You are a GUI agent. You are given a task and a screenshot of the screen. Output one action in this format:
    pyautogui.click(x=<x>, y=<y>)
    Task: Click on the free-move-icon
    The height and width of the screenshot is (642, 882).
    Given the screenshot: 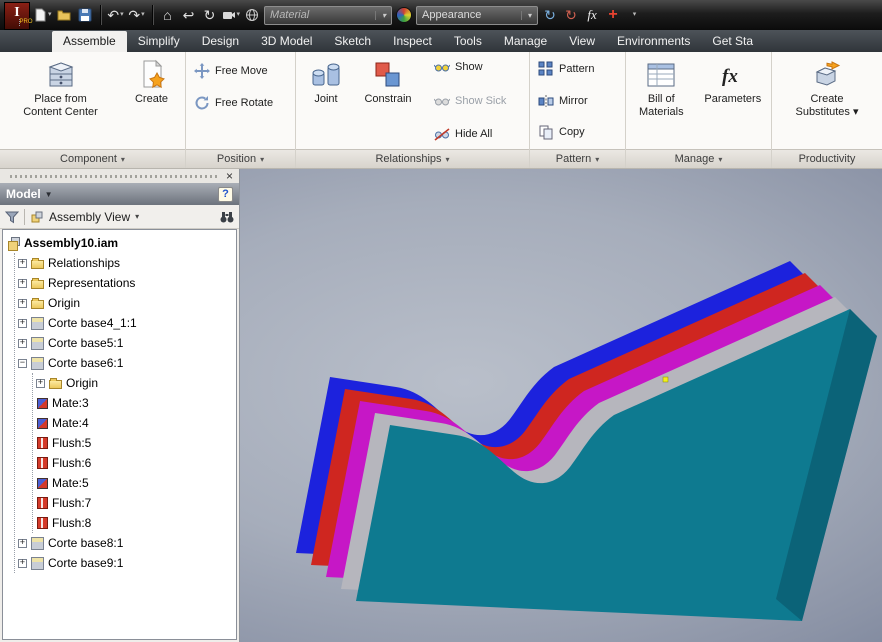 What is the action you would take?
    pyautogui.click(x=202, y=71)
    